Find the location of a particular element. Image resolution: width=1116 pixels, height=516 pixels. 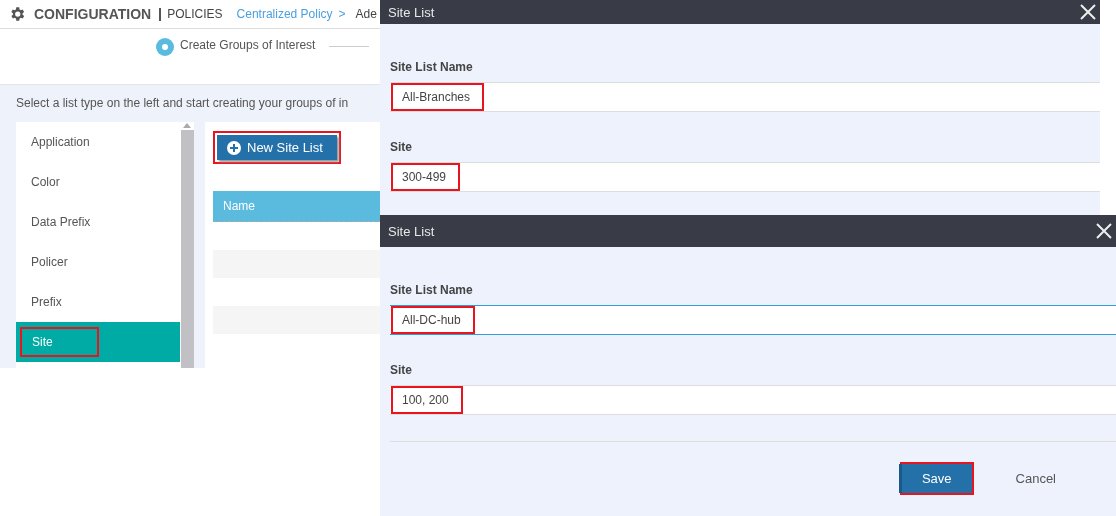

list-type-item: Prefix is located at coordinates (98, 302).